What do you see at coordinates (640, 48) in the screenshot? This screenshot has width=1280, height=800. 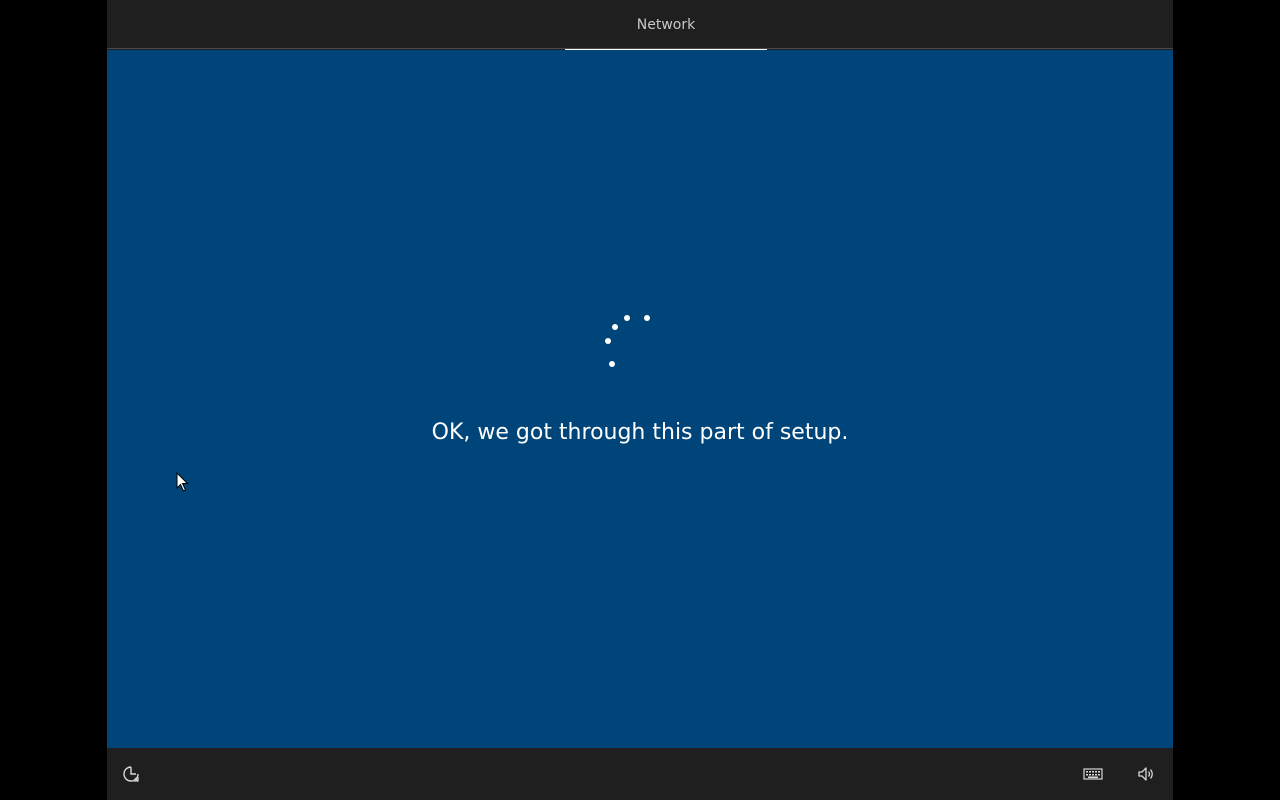 I see `header-divider` at bounding box center [640, 48].